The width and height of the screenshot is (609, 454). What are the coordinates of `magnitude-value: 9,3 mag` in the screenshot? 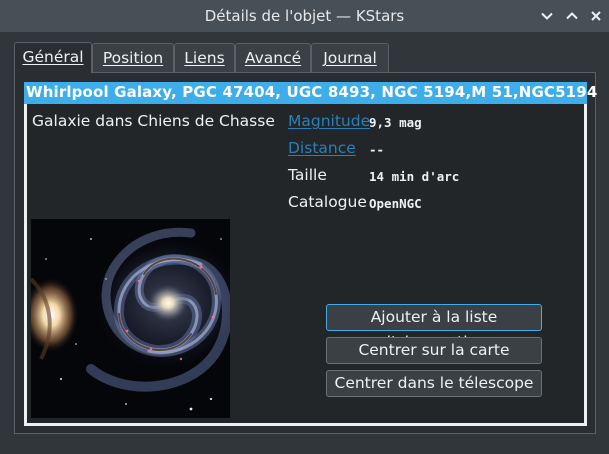 It's located at (395, 122).